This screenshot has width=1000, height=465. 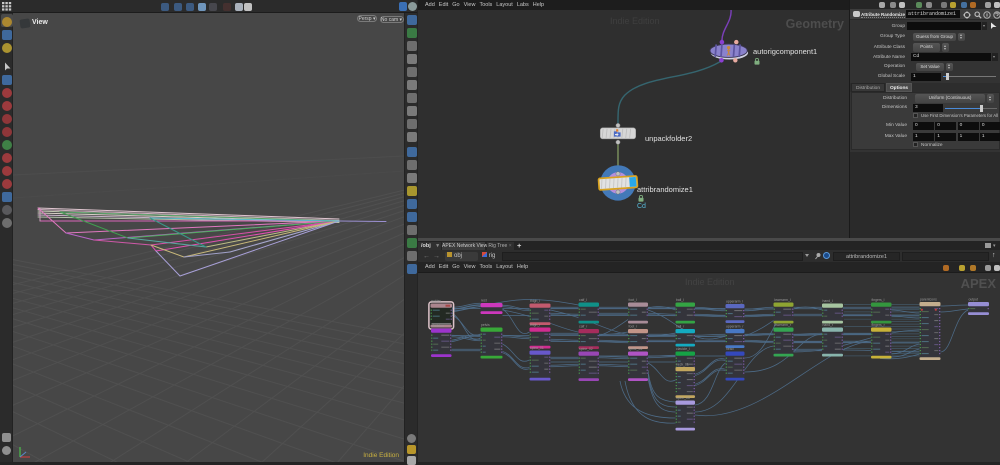 I want to click on svg-text: ball_r, so click(x=680, y=326).